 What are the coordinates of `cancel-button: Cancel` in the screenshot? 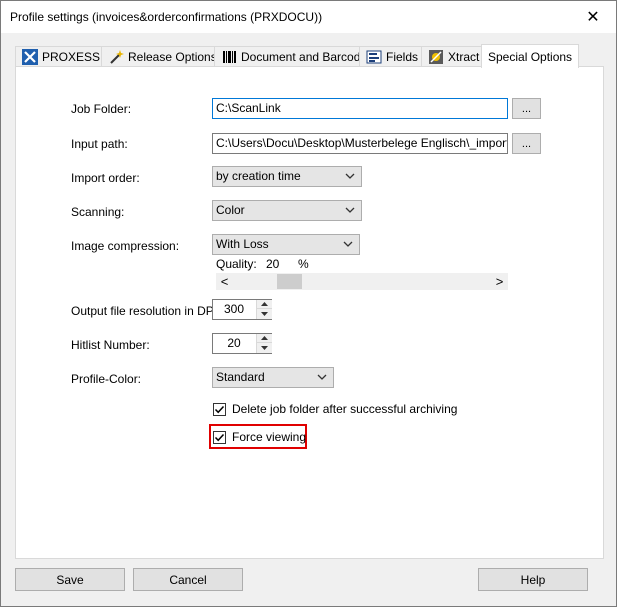 It's located at (188, 579).